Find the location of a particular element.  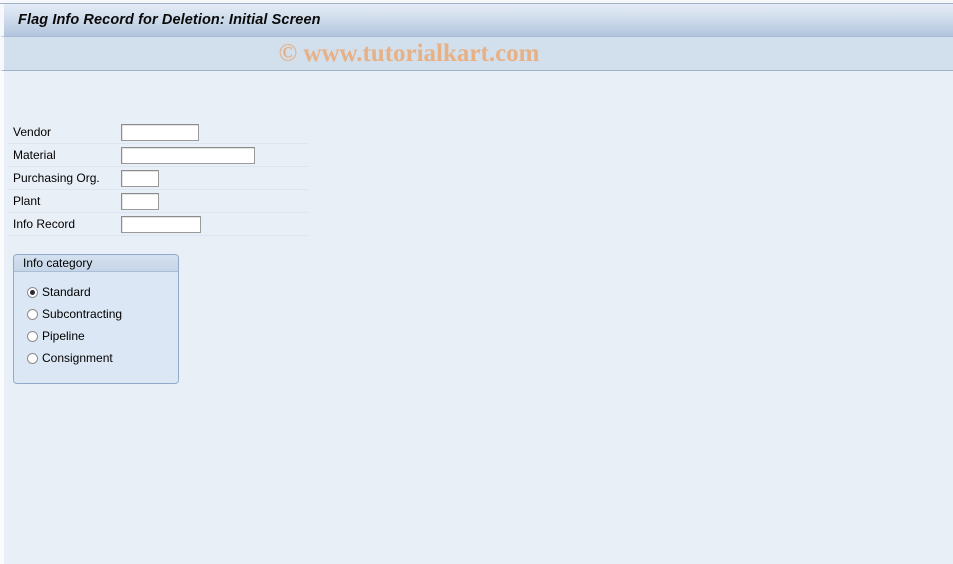

field-row-material: Material is located at coordinates (158, 155).